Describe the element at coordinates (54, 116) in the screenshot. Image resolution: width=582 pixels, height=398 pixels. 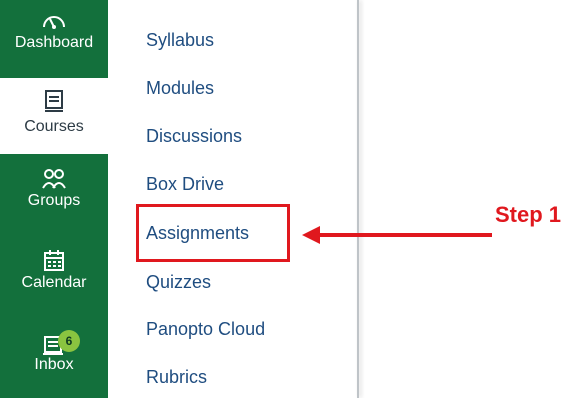
I see `nav-item-courses: Courses` at that location.